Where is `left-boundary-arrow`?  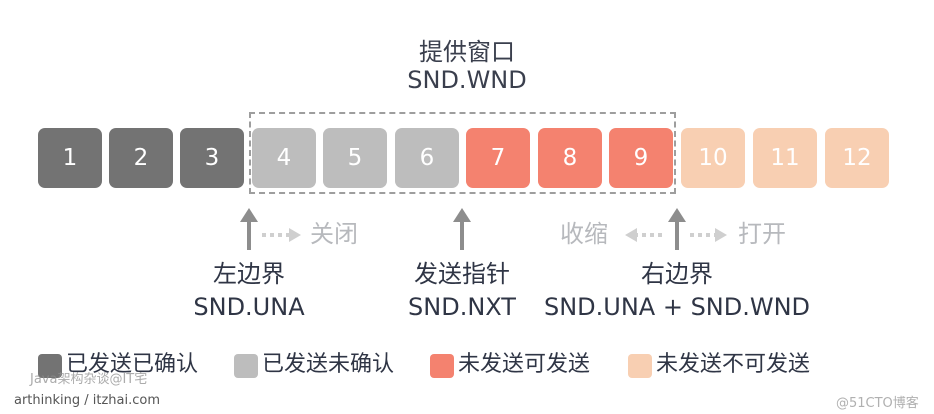
left-boundary-arrow is located at coordinates (249, 229).